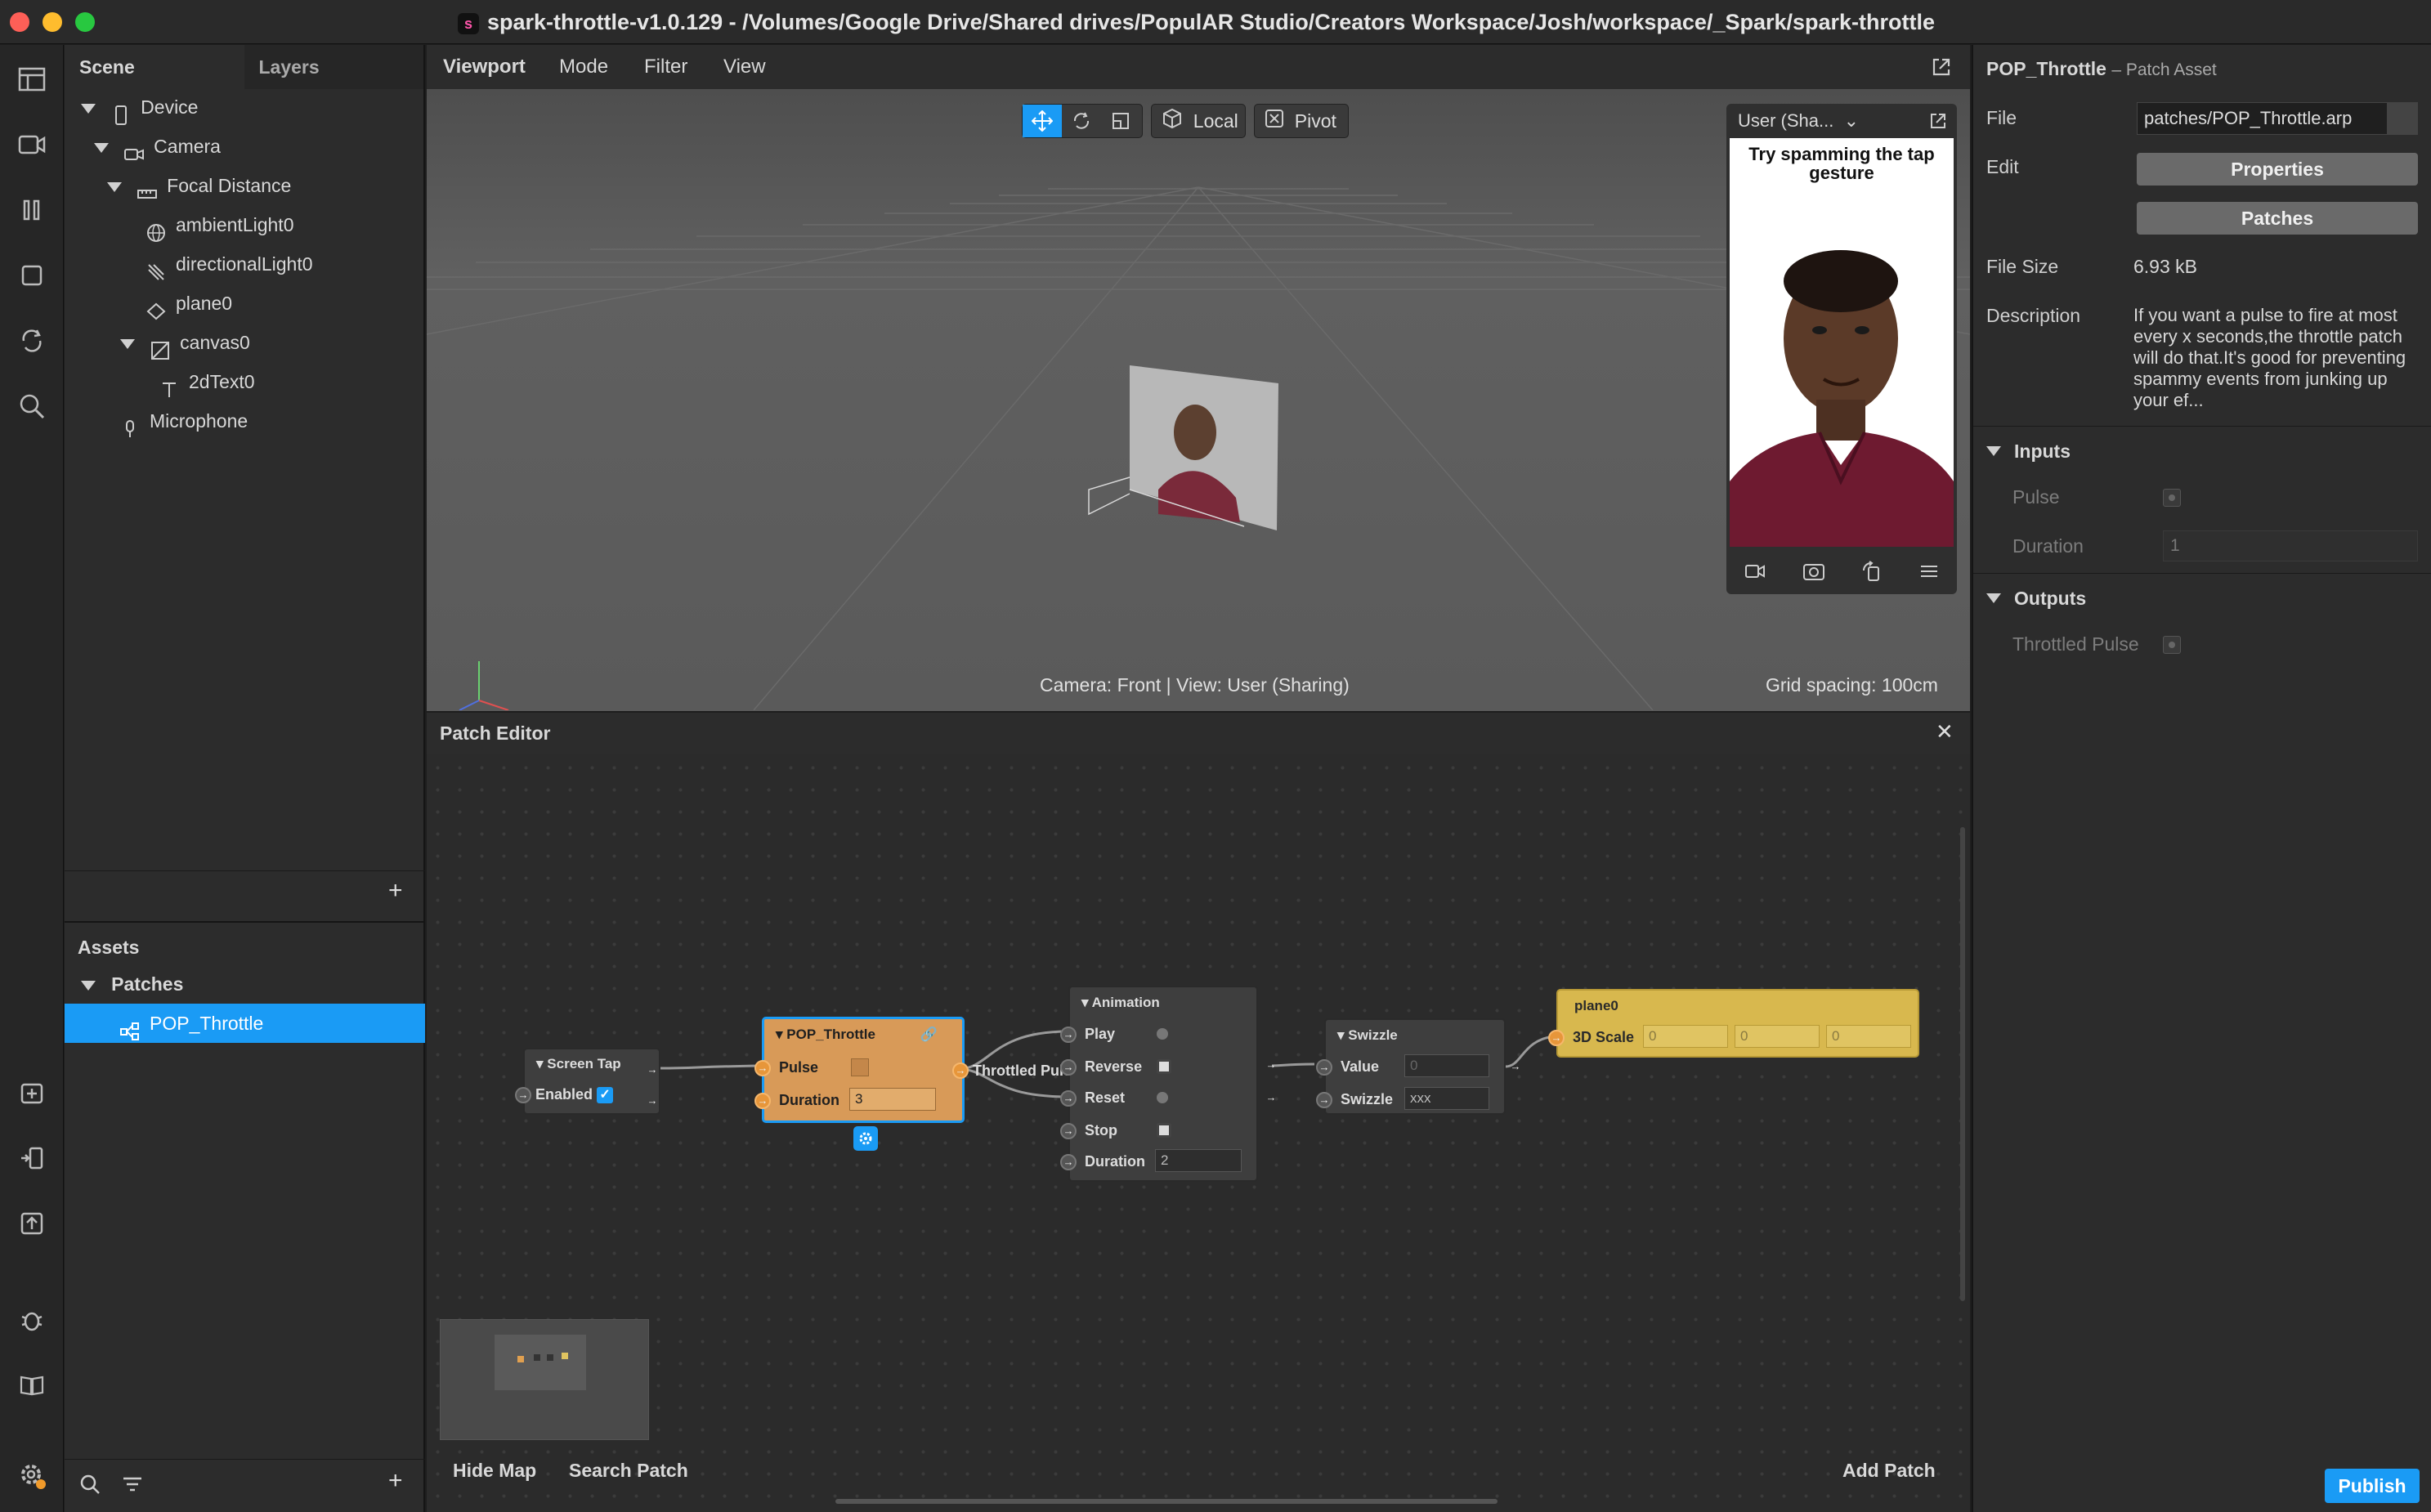  I want to click on minimap-viewport, so click(540, 1362).